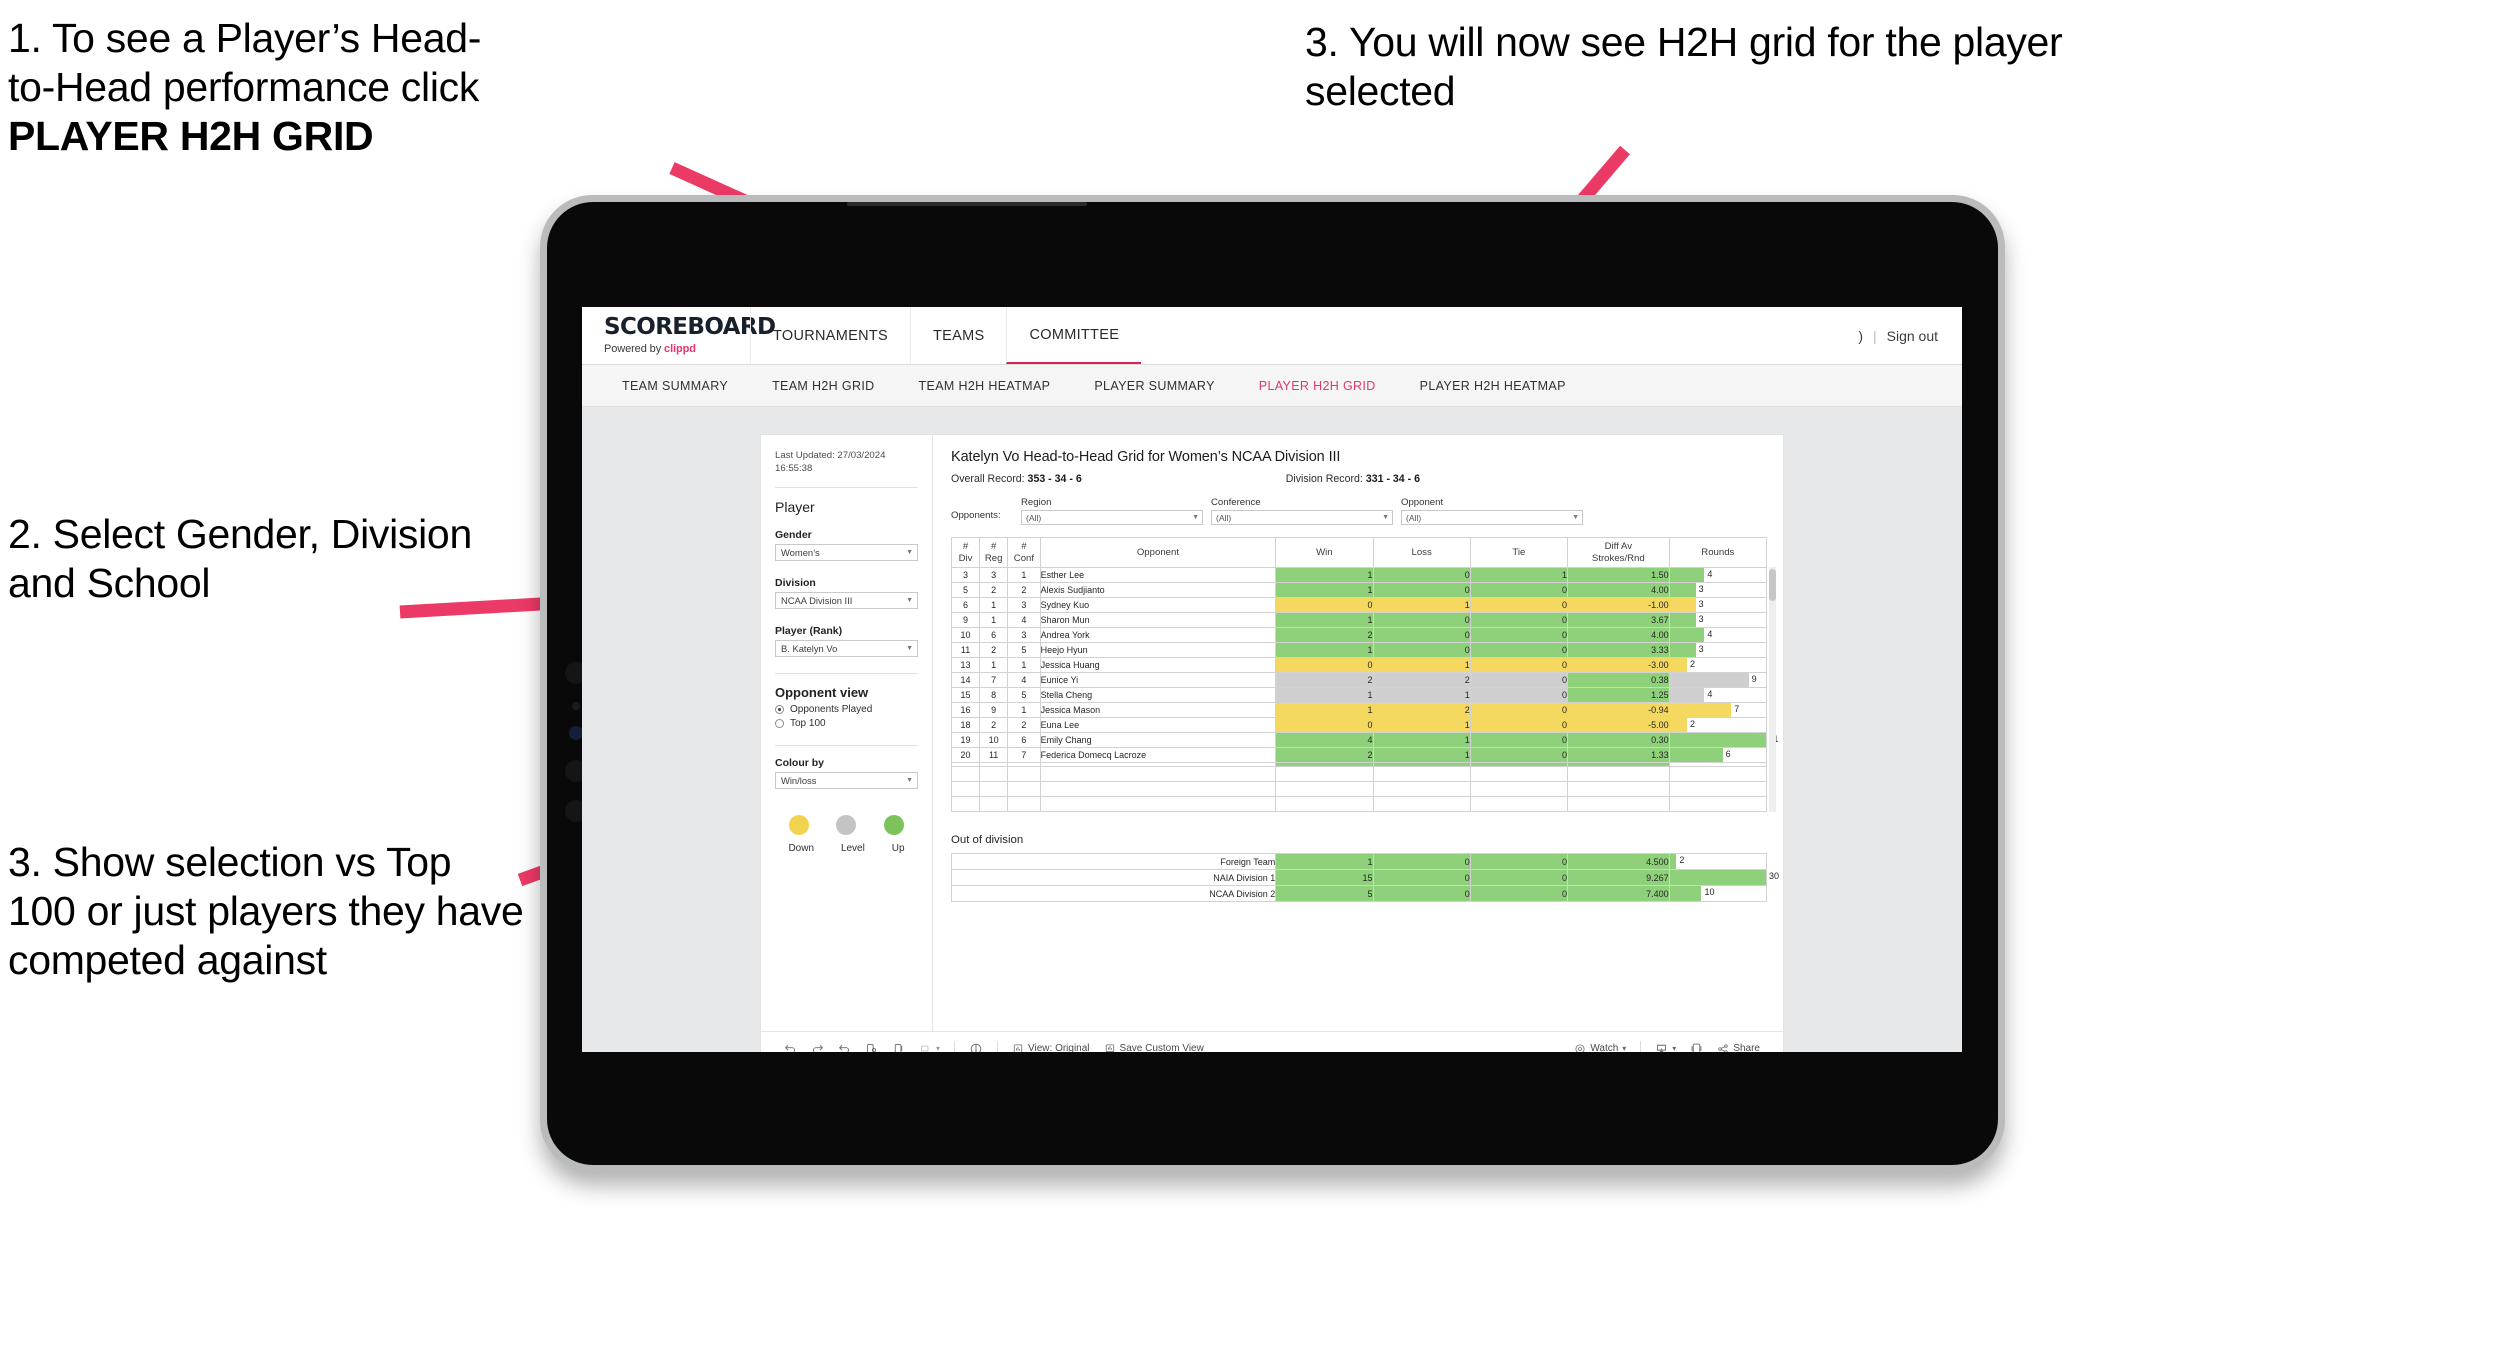 This screenshot has width=2512, height=1352. I want to click on nav-committee: COMMITTEE, so click(1074, 335).